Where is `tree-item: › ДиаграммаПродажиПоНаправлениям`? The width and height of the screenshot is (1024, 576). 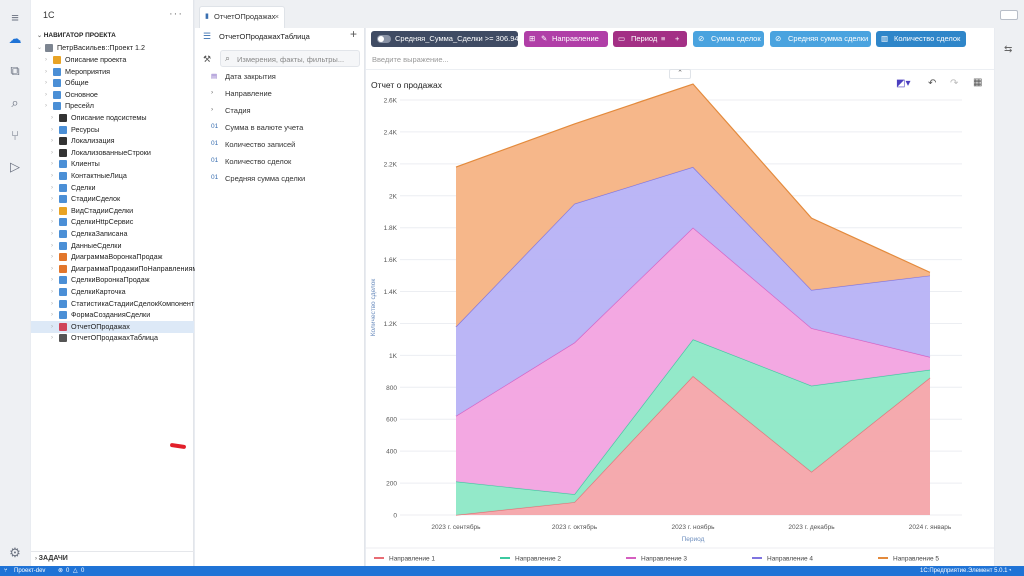
tree-item: › ДиаграммаПродажиПоНаправлениям is located at coordinates (114, 269).